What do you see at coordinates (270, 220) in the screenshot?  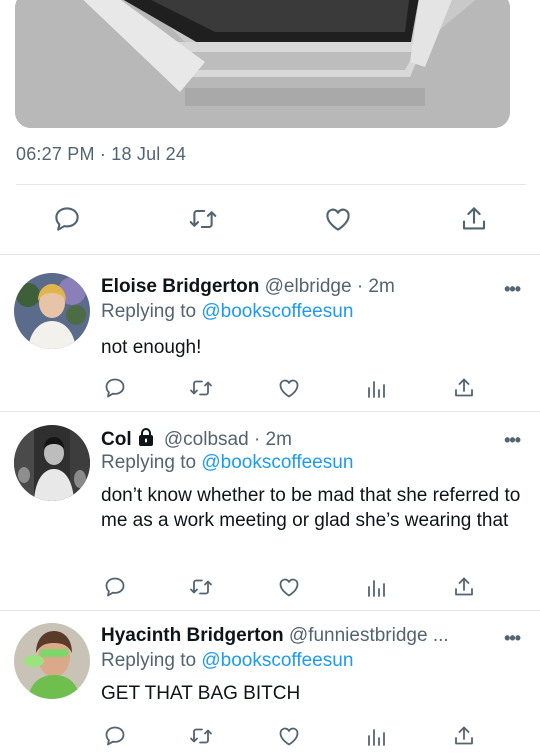 I see `tweet-actions-bar` at bounding box center [270, 220].